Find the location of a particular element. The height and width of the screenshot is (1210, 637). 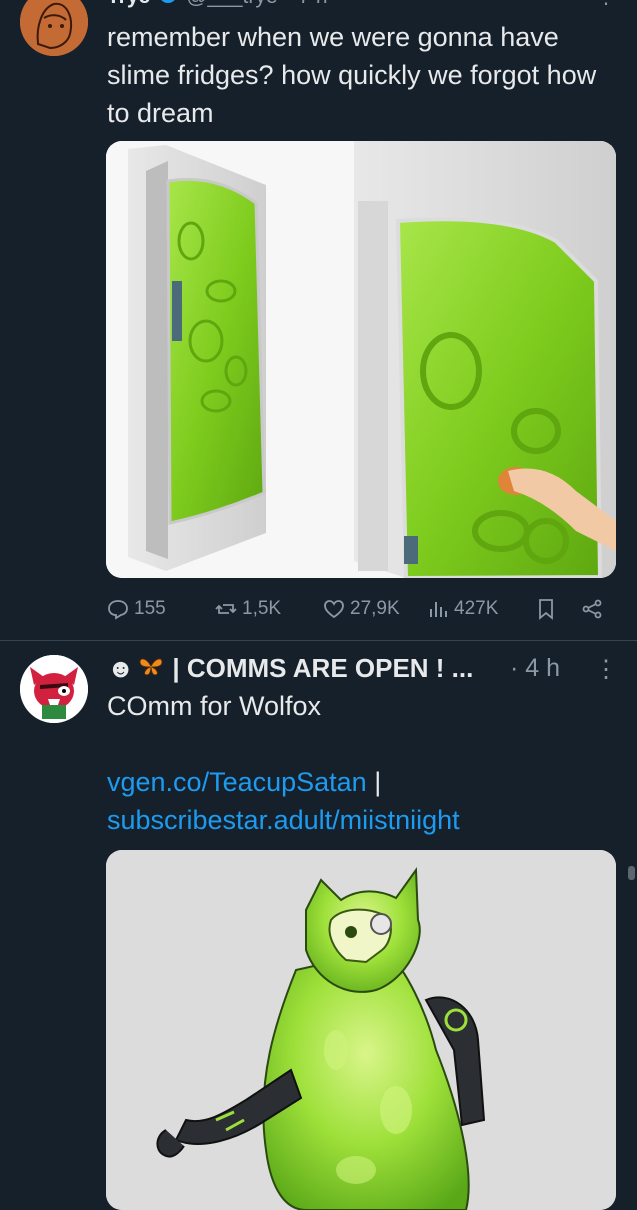

views-button: 427K is located at coordinates (462, 609).